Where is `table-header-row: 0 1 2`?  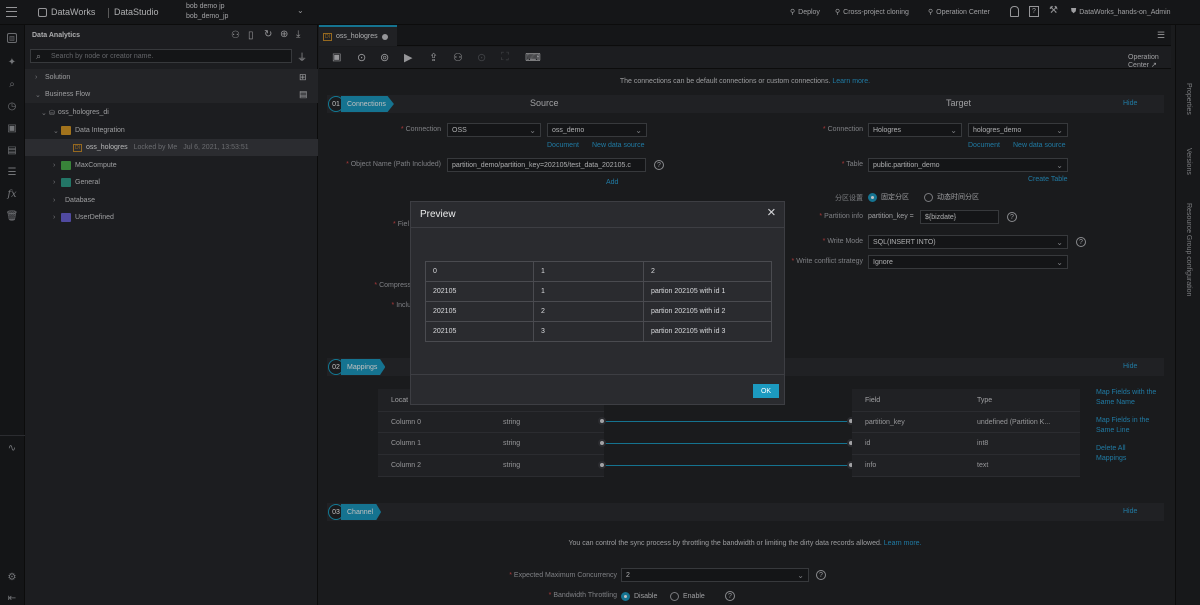 table-header-row: 0 1 2 is located at coordinates (598, 271).